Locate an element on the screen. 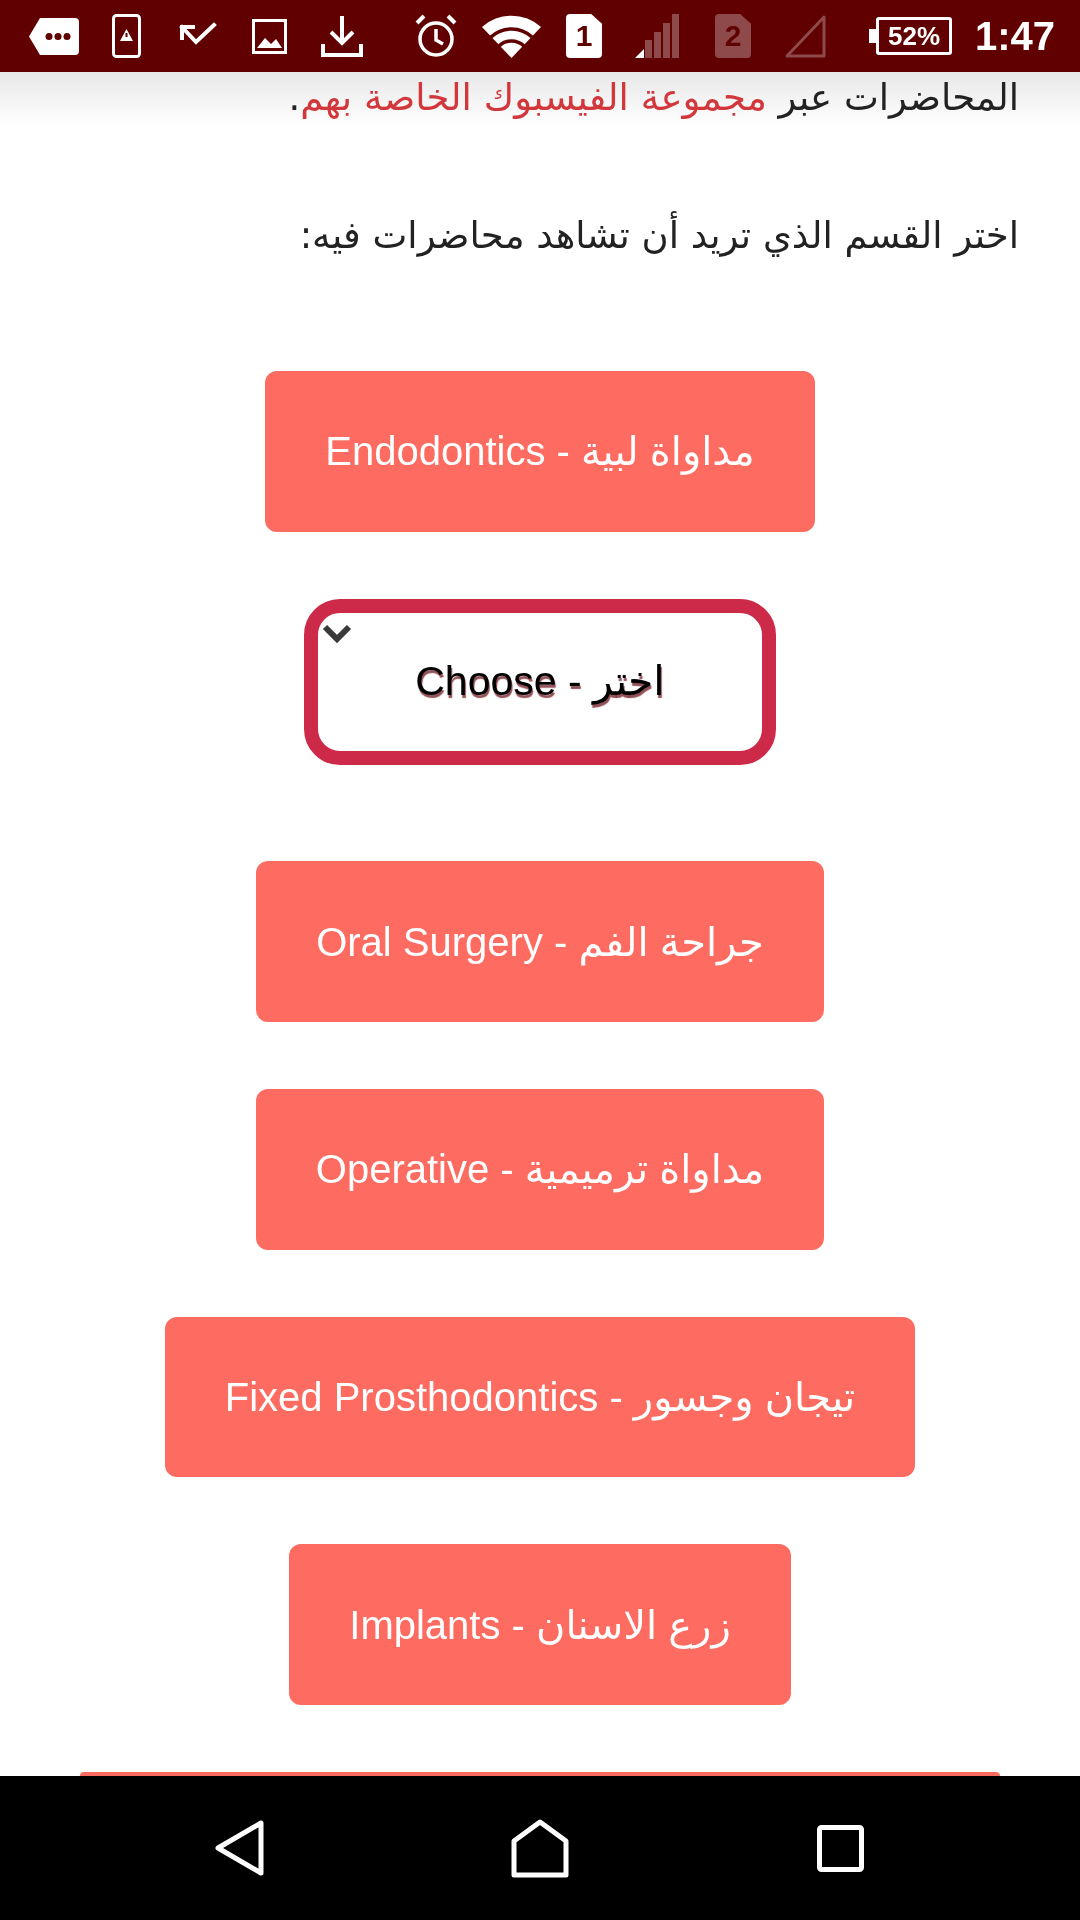  battery-indicator: 52% is located at coordinates (910, 36).